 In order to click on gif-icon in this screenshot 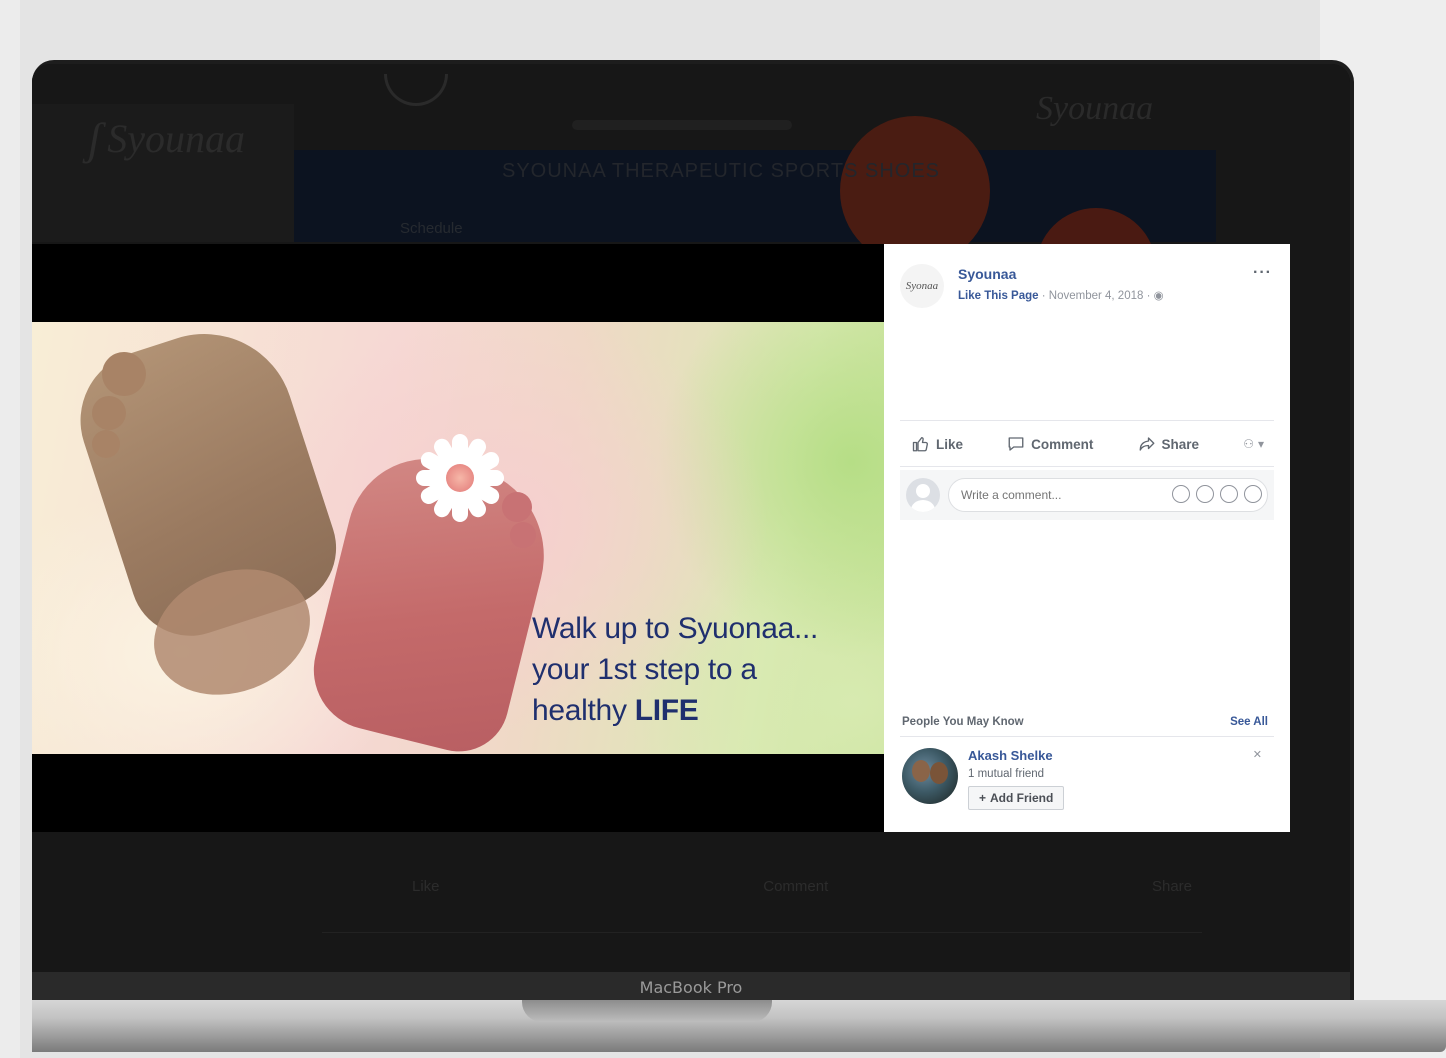, I will do `click(1229, 494)`.